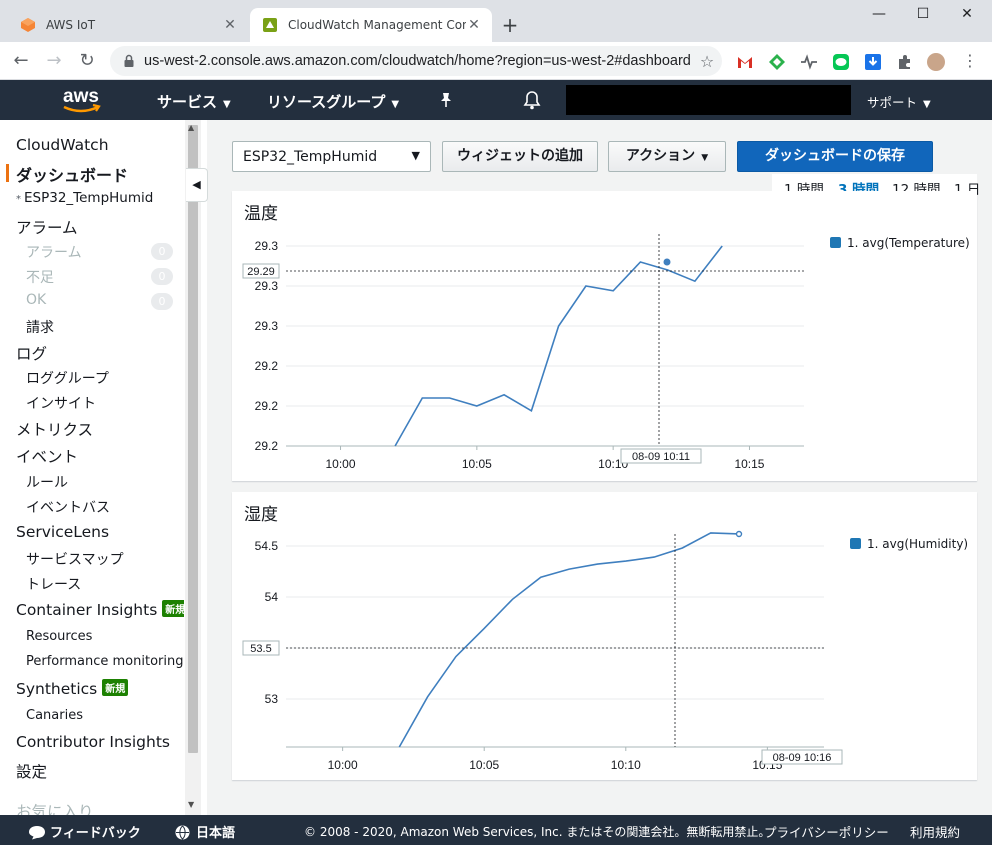  I want to click on actions-button: アクション ▼, so click(667, 156).